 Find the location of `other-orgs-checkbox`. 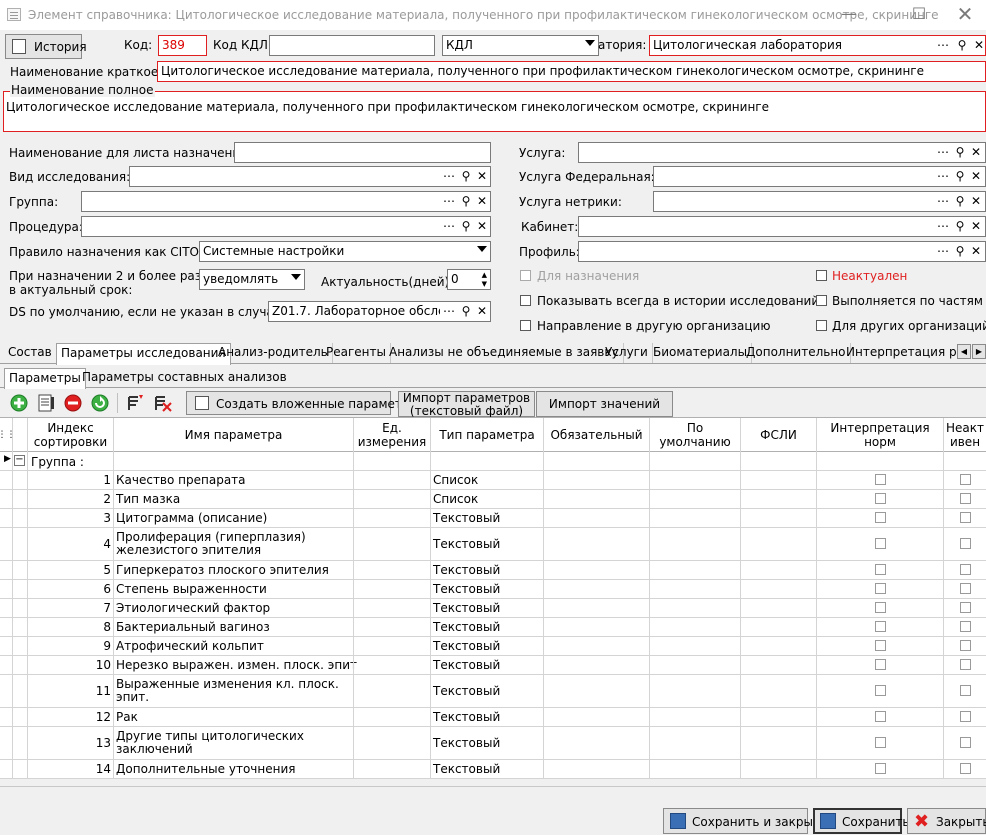

other-orgs-checkbox is located at coordinates (821, 325).